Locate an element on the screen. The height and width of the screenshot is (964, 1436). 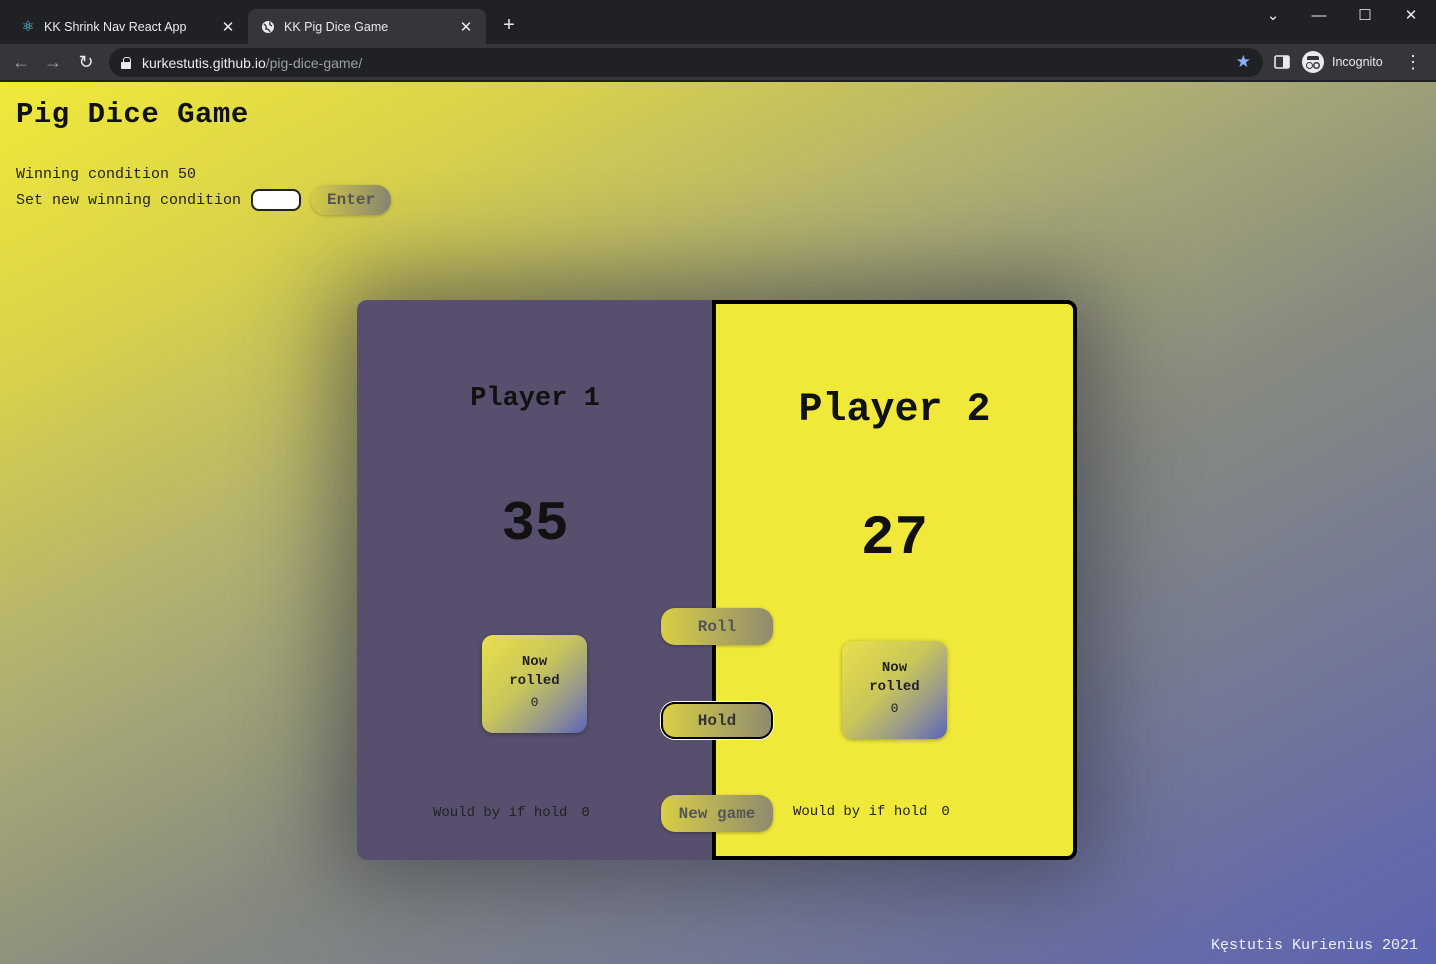
player-1-rolled-box: Now rolled 0 is located at coordinates (534, 684).